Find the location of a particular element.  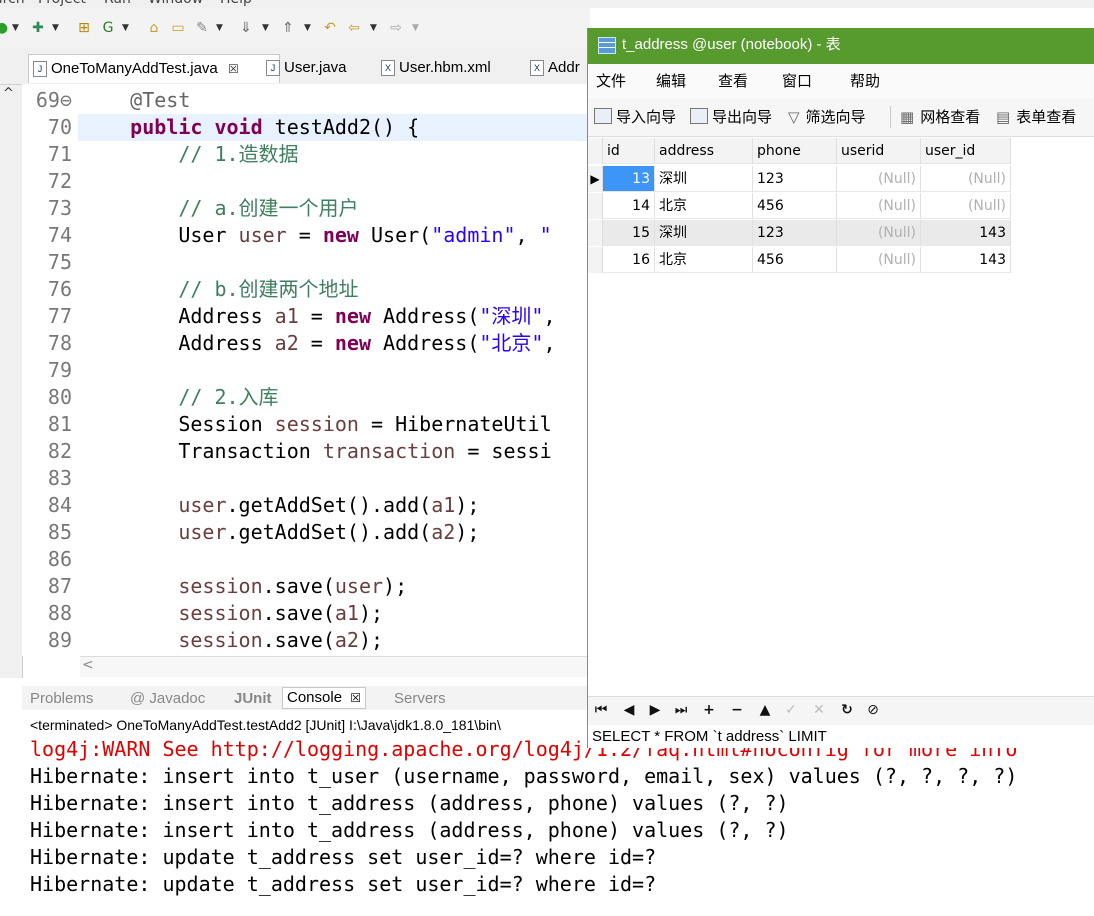

tab-user-java: J User.java is located at coordinates (304, 68).